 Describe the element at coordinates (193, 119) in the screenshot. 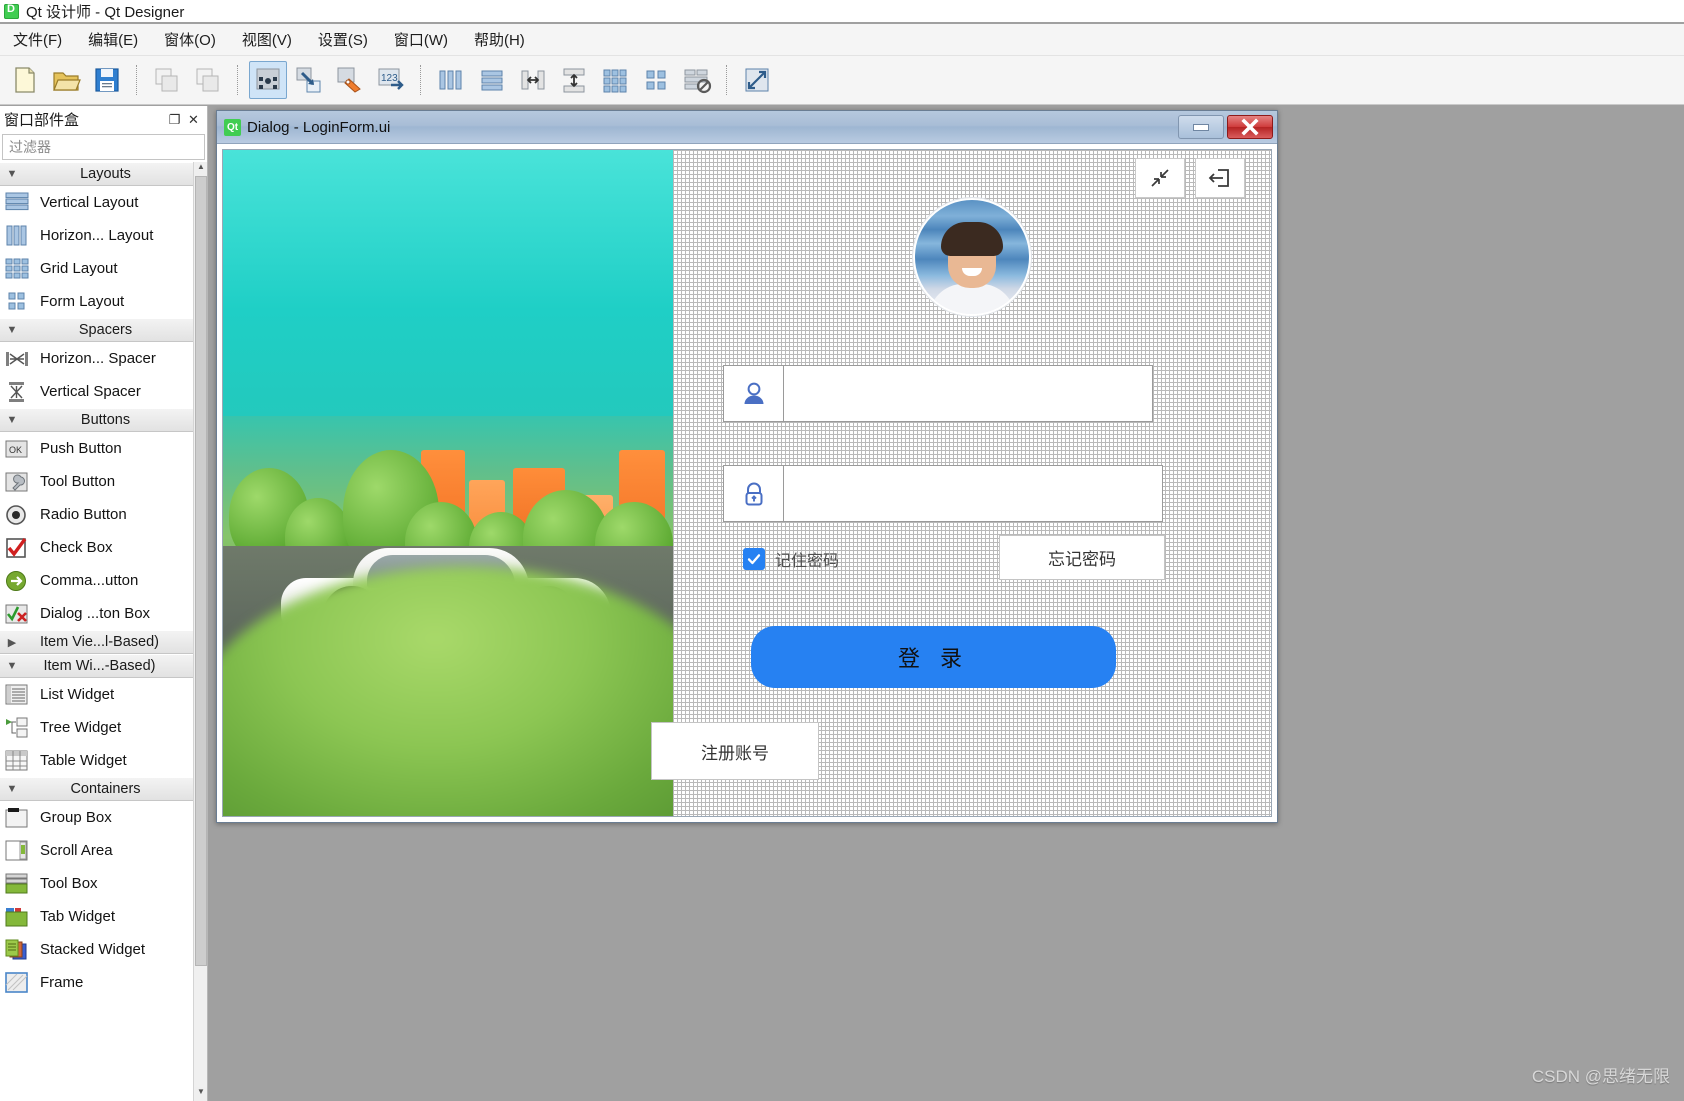

I see `close-icon: ✕` at that location.